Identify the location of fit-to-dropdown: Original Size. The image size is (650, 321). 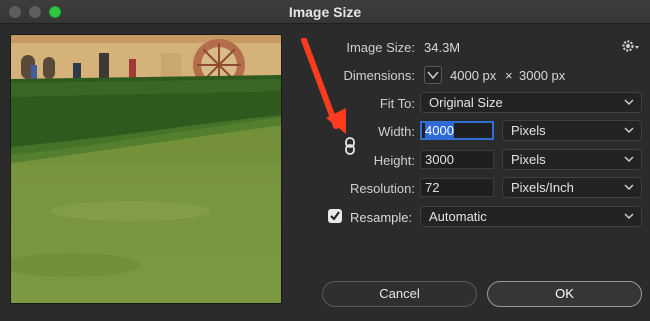
(531, 102).